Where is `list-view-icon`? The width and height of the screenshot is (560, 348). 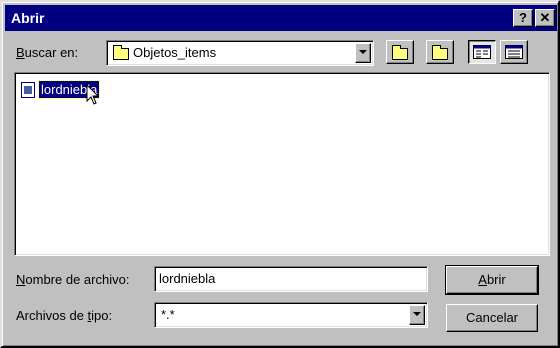
list-view-icon is located at coordinates (482, 52).